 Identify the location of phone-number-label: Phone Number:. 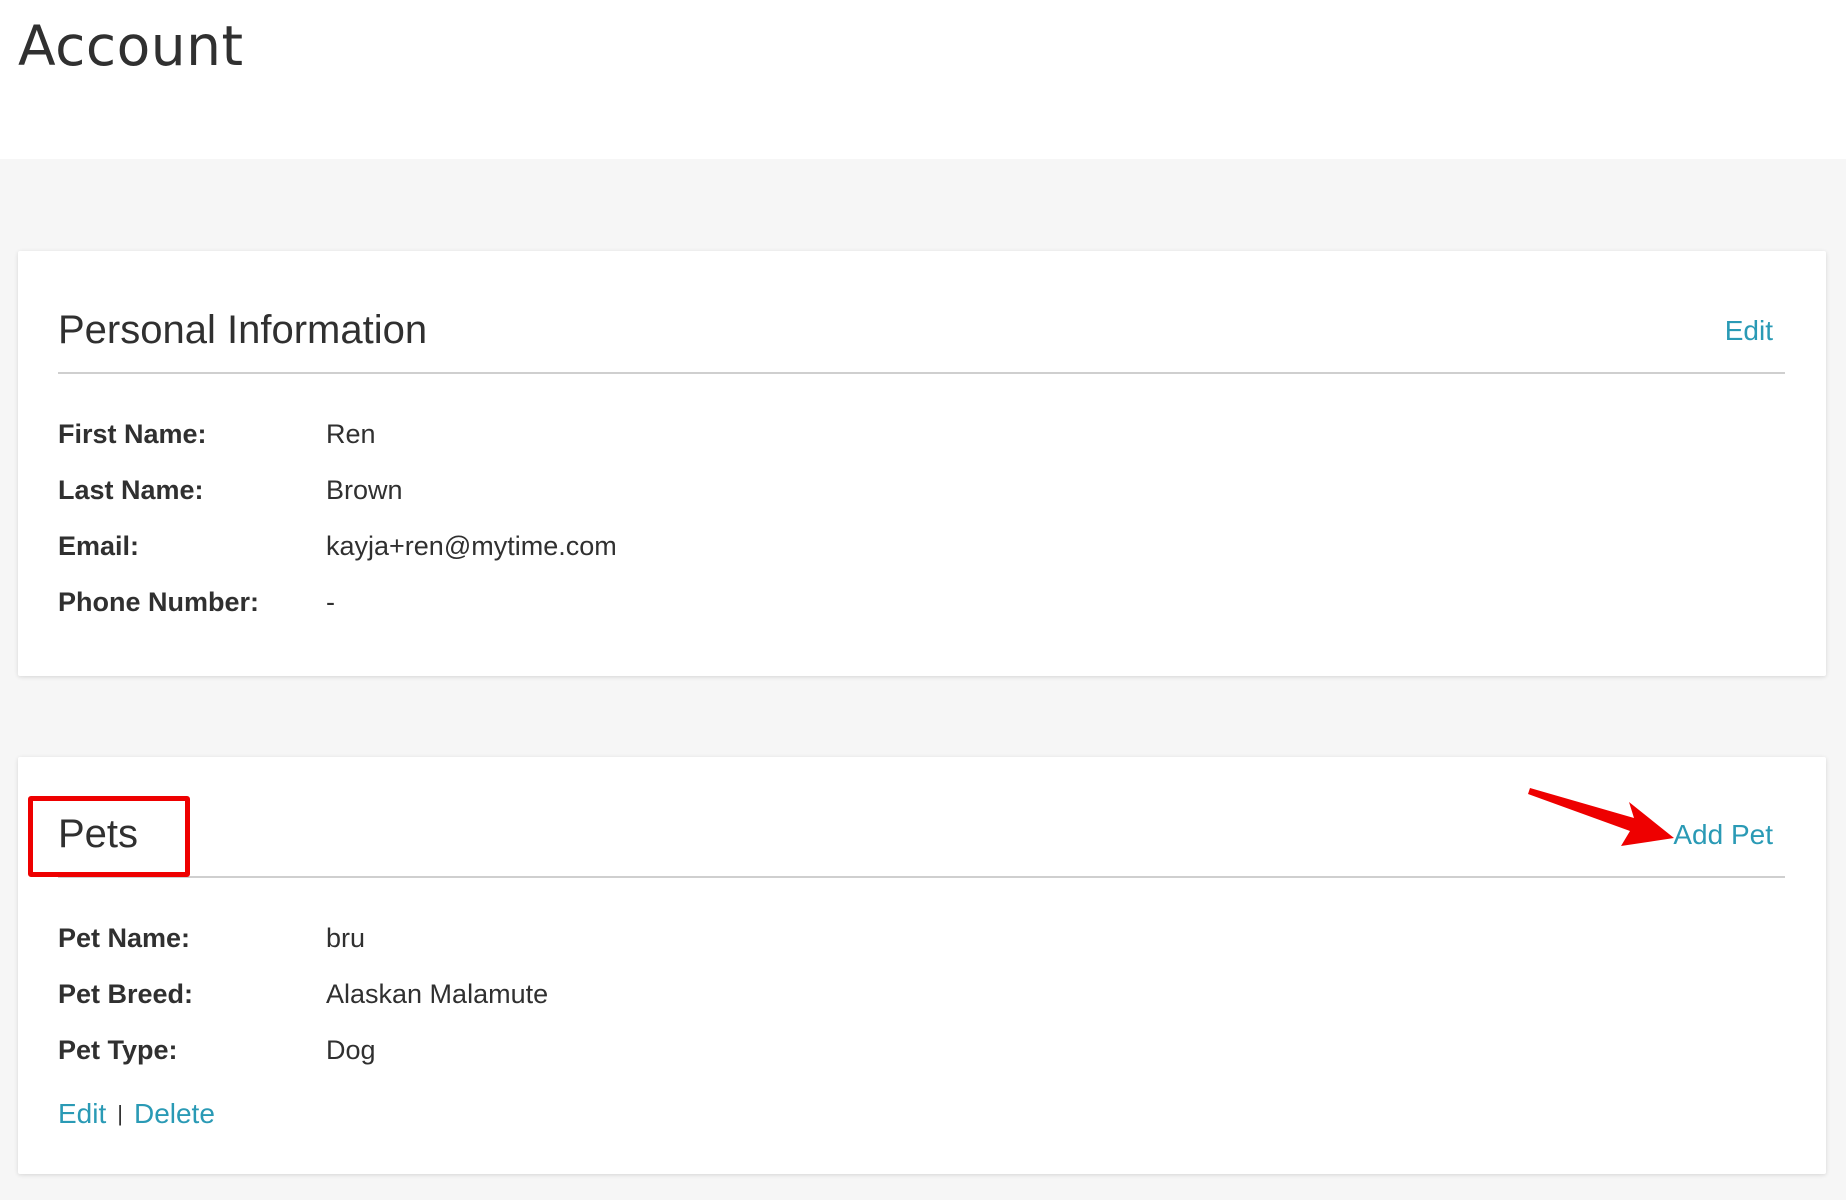
(159, 602).